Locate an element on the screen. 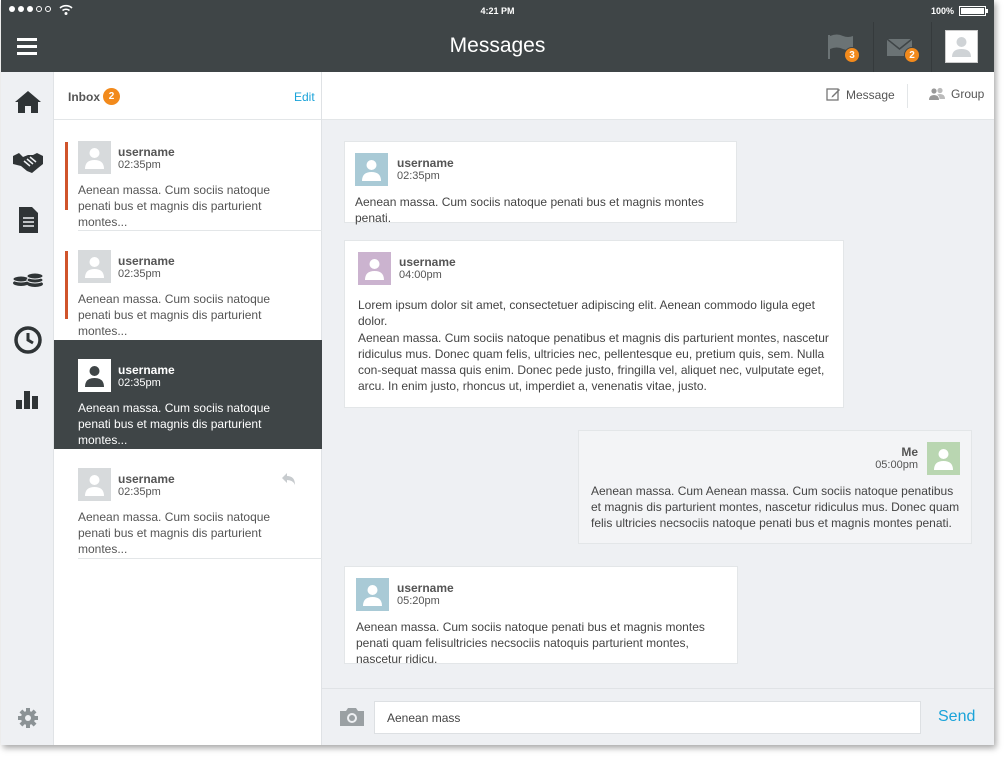 This screenshot has height=759, width=1004. status-bar: 4:21 PM 100% is located at coordinates (497, 11).